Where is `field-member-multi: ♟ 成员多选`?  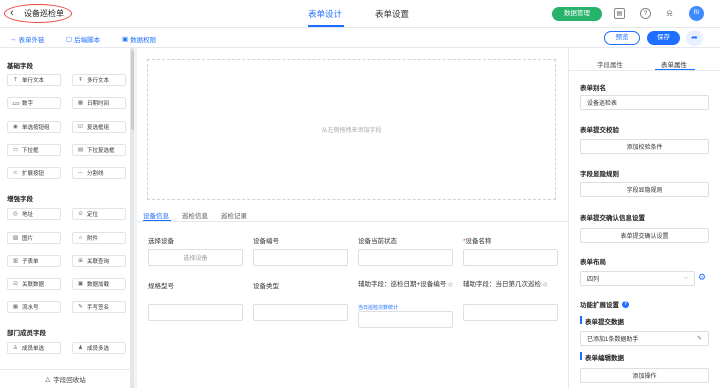 field-member-multi: ♟ 成员多选 is located at coordinates (99, 348).